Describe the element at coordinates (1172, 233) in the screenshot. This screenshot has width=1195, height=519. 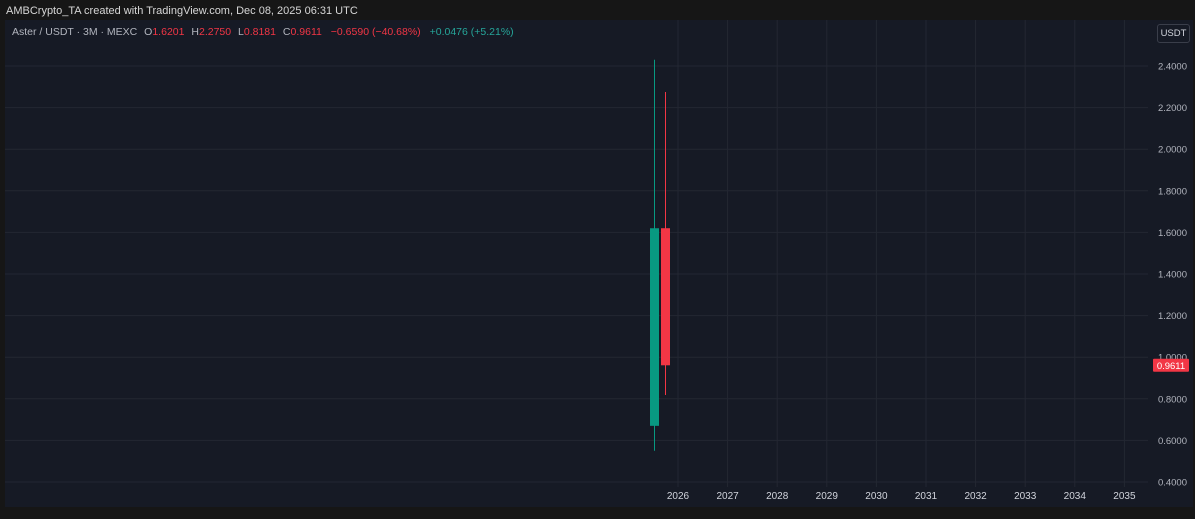
I see `y-tick-label: 1.6000` at that location.